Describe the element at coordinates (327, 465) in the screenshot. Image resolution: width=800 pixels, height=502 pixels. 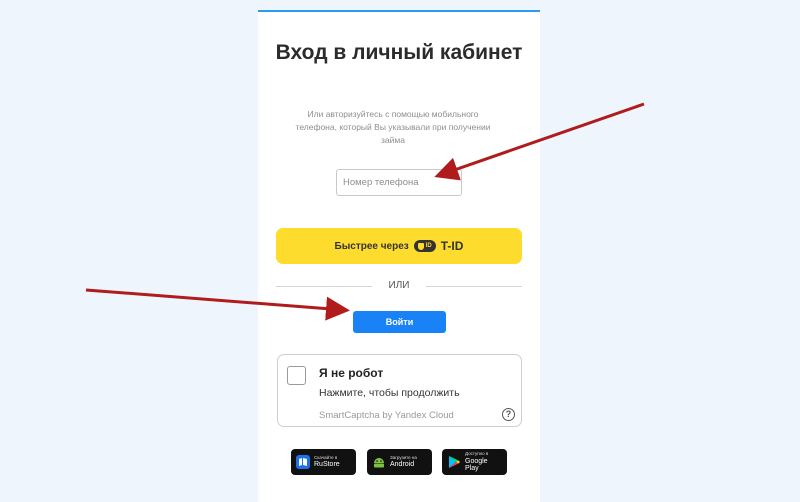
I see `store-name: RuStore` at that location.